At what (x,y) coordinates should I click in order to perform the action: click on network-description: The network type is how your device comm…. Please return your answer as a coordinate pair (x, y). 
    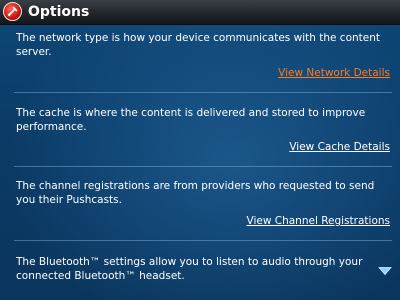
    Looking at the image, I should click on (198, 45).